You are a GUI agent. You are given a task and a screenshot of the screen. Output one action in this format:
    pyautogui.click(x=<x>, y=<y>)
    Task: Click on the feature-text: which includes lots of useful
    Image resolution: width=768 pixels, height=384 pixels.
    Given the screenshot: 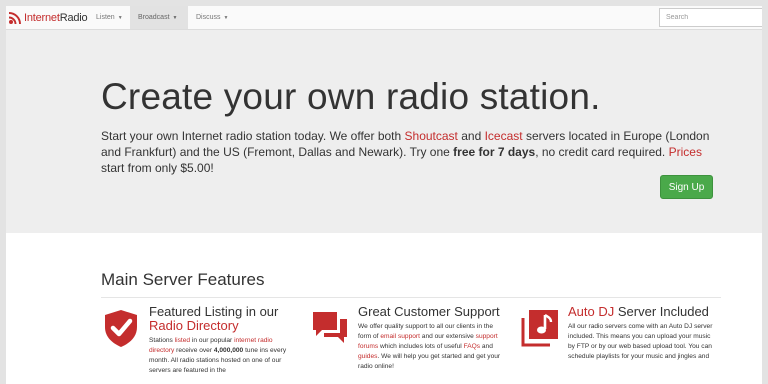 What is the action you would take?
    pyautogui.click(x=421, y=346)
    